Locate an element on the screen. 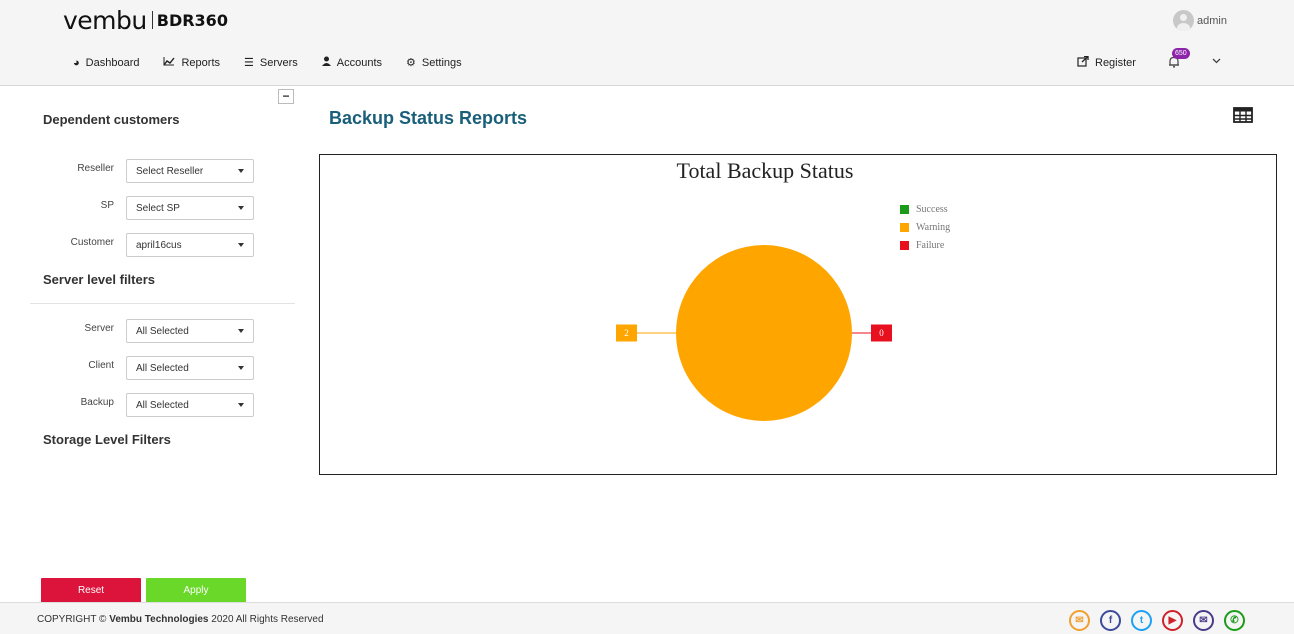 This screenshot has height=634, width=1294. user-name: admin is located at coordinates (1212, 20).